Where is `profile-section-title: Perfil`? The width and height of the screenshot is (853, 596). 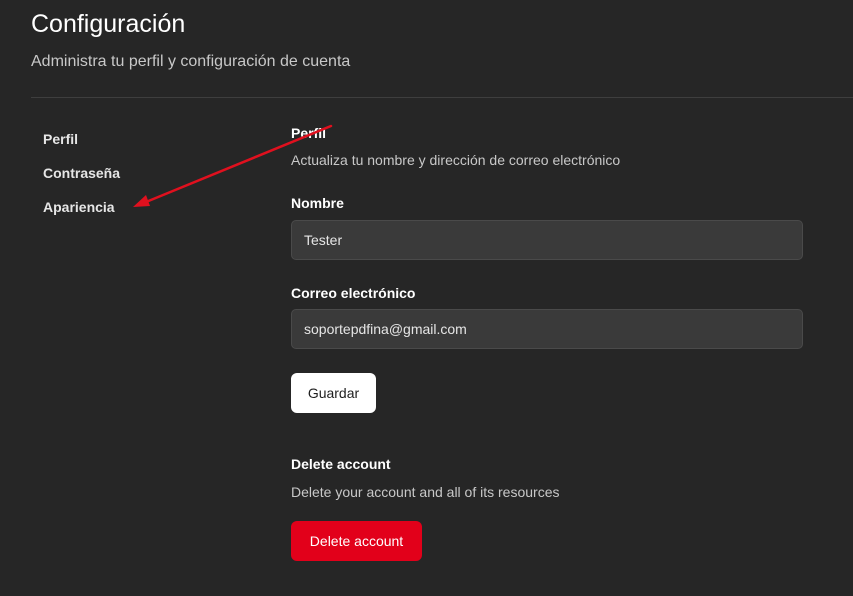 profile-section-title: Perfil is located at coordinates (309, 133).